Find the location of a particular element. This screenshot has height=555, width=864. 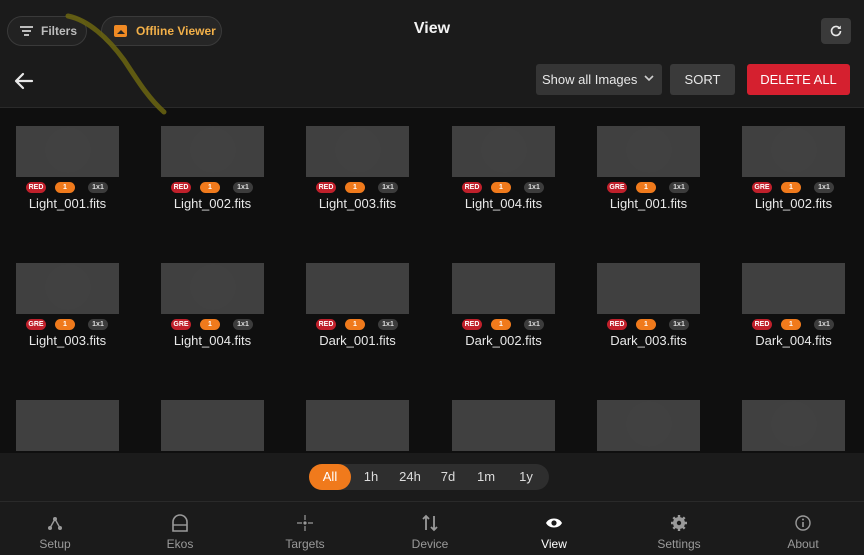

image-filename: Light_003.fits is located at coordinates (357, 203).